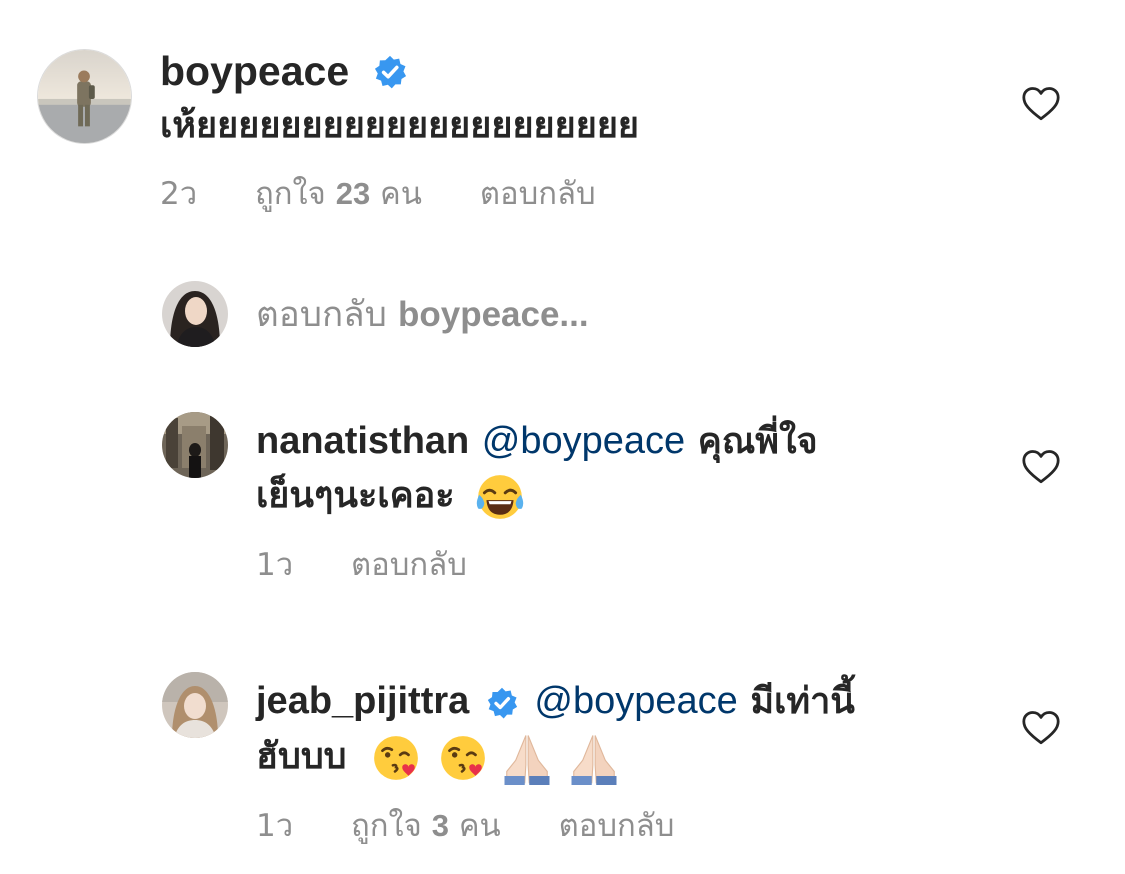 The image size is (1125, 874). I want to click on face-with-tears-of-joy-emoji, so click(500, 497).